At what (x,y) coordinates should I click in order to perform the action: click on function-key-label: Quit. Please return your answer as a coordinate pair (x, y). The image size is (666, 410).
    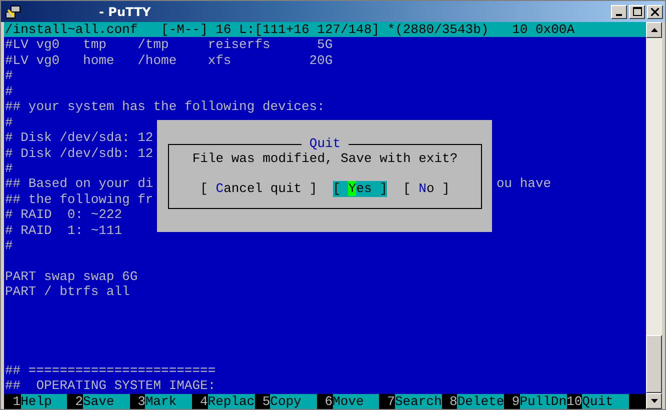
    Looking at the image, I should click on (605, 401).